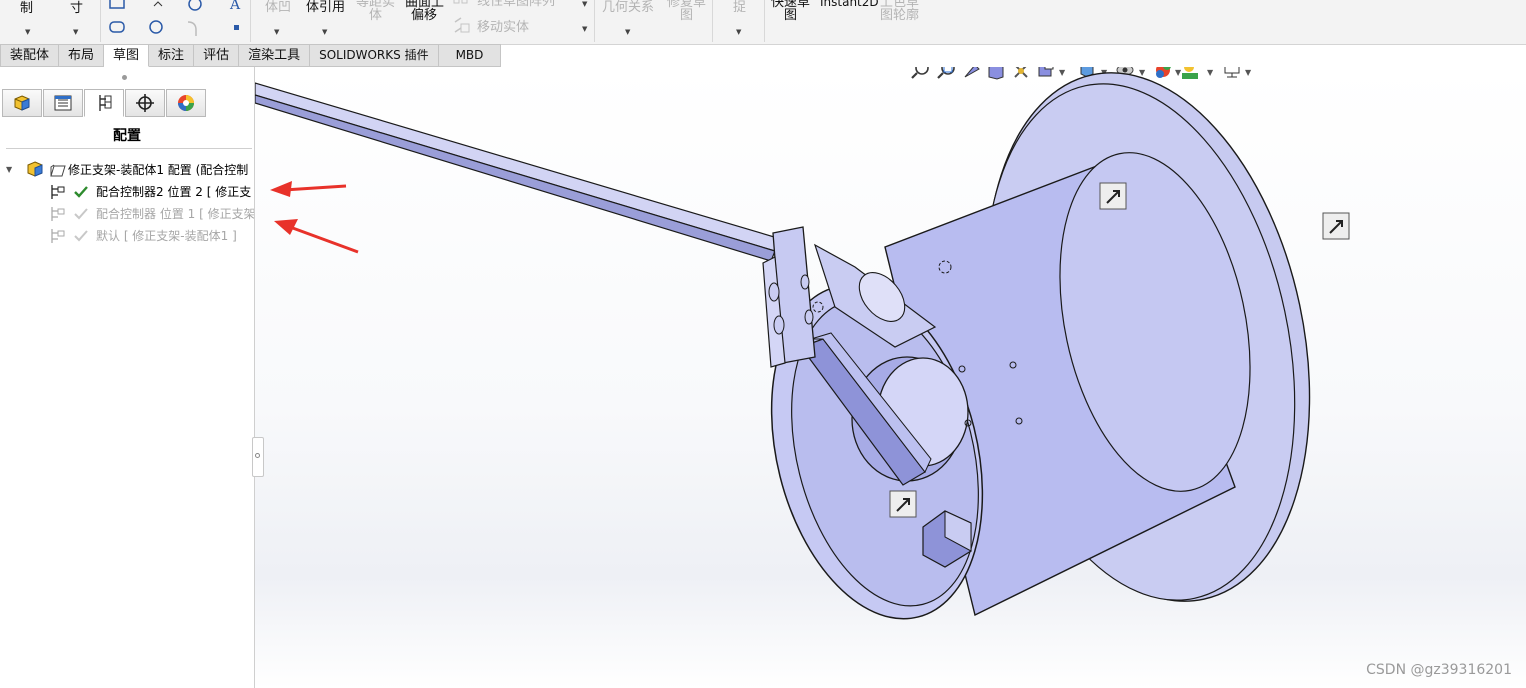  What do you see at coordinates (739, 7) in the screenshot?
I see `ribbon-label-snap: 捉` at bounding box center [739, 7].